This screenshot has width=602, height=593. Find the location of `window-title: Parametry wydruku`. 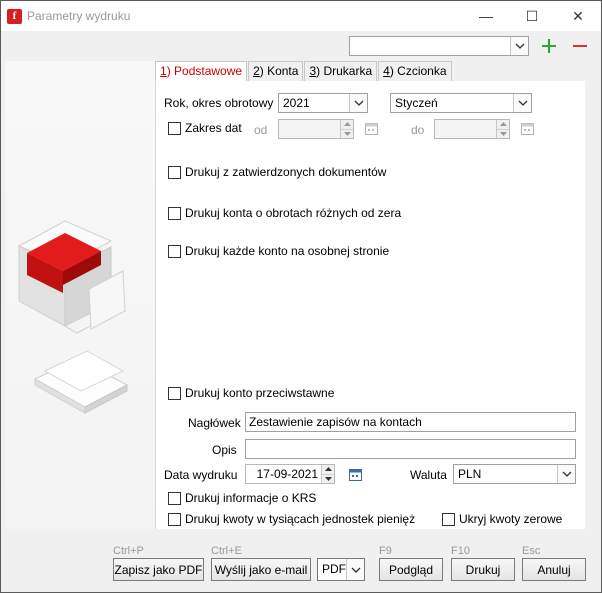

window-title: Parametry wydruku is located at coordinates (79, 16).